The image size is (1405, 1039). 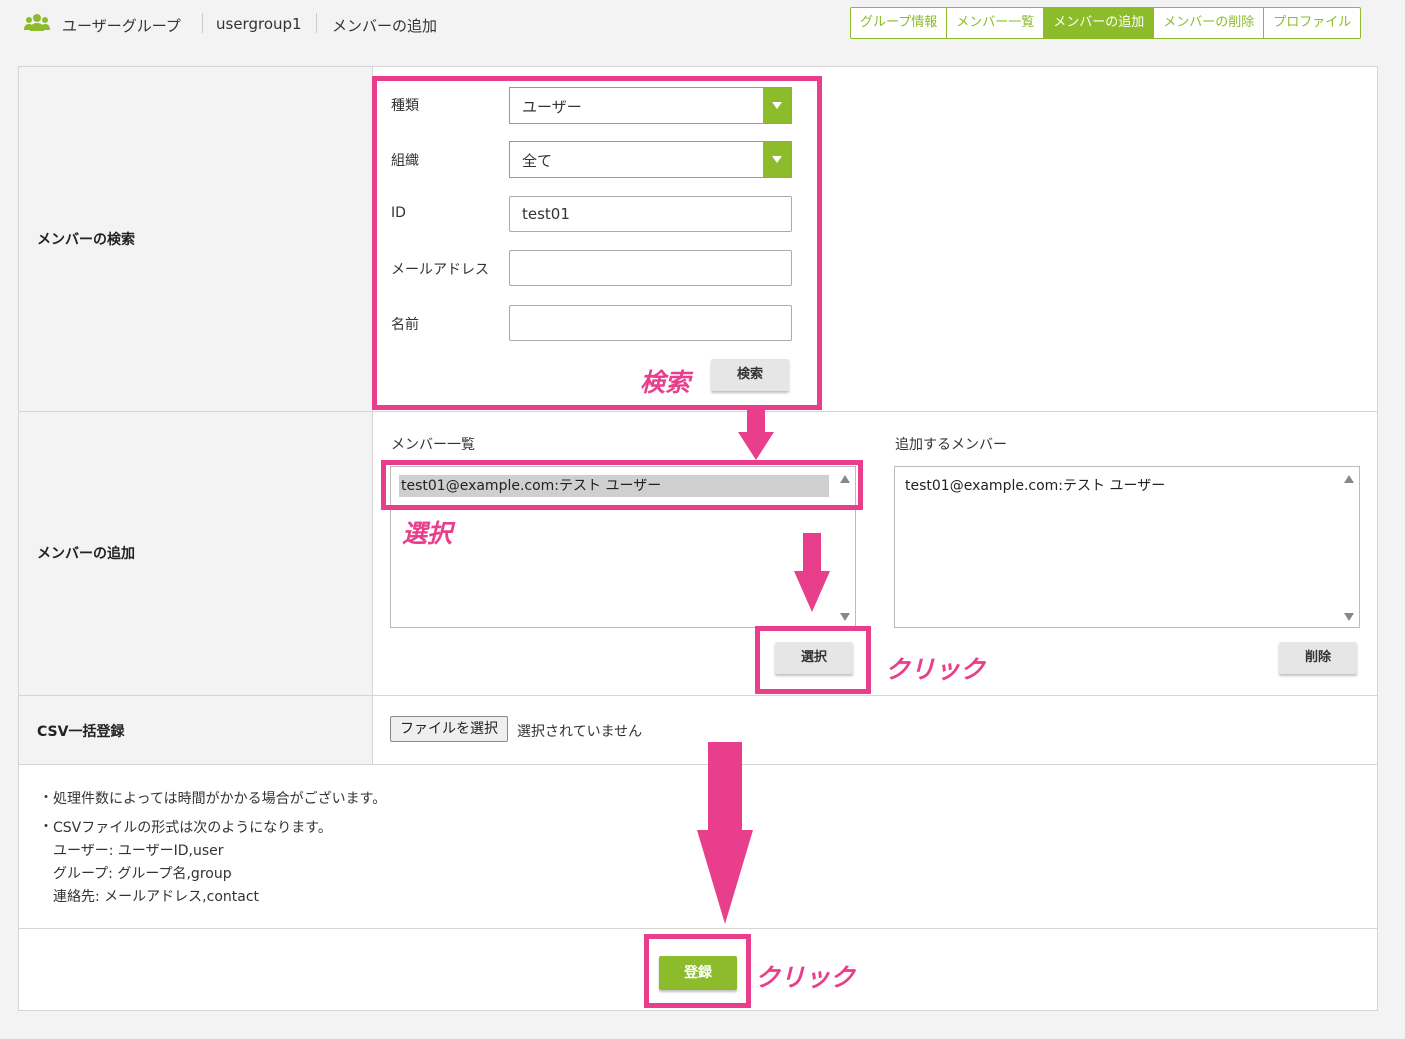 What do you see at coordinates (196, 239) in the screenshot?
I see `row-label: メンバーの検索` at bounding box center [196, 239].